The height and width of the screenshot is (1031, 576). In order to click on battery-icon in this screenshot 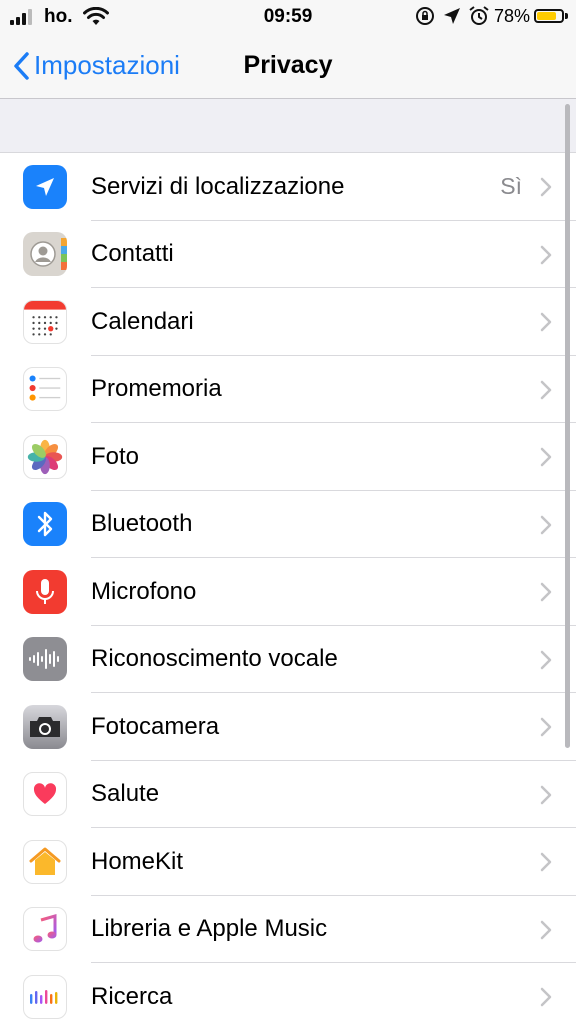, I will do `click(549, 16)`.